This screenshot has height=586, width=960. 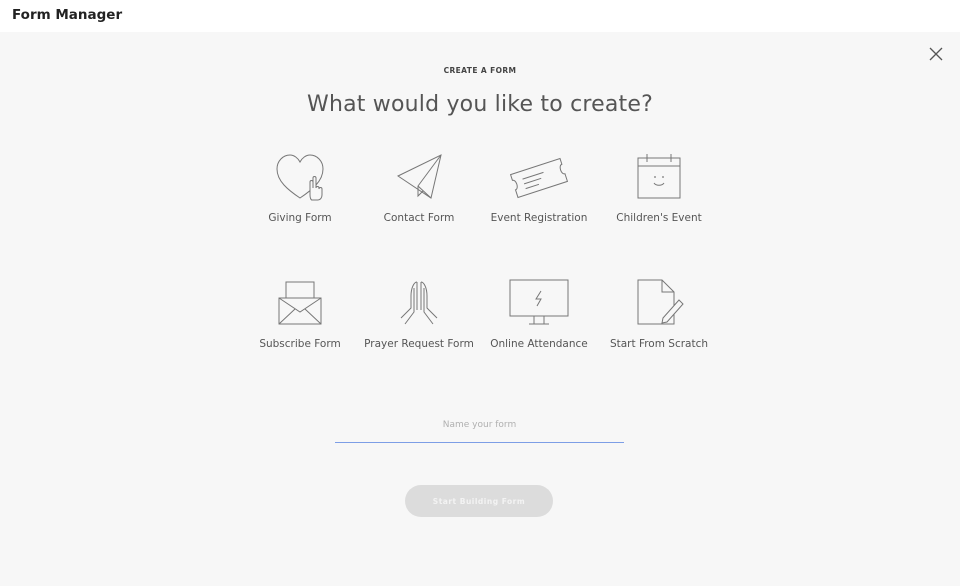 What do you see at coordinates (419, 218) in the screenshot?
I see `form-type-label: Contact Form` at bounding box center [419, 218].